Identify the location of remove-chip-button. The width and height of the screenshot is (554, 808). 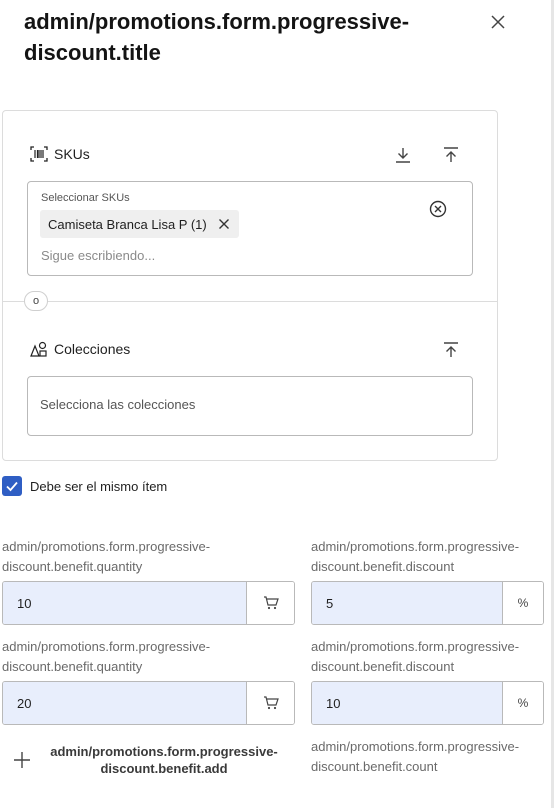
(224, 224).